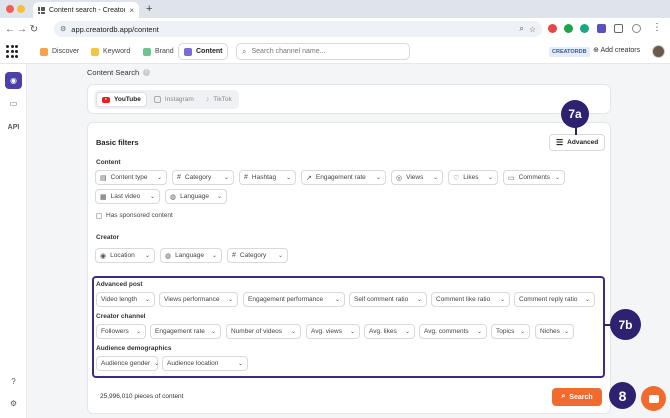 Image resolution: width=670 pixels, height=418 pixels. Describe the element at coordinates (174, 99) in the screenshot. I see `platform-instagram: Instagram` at that location.